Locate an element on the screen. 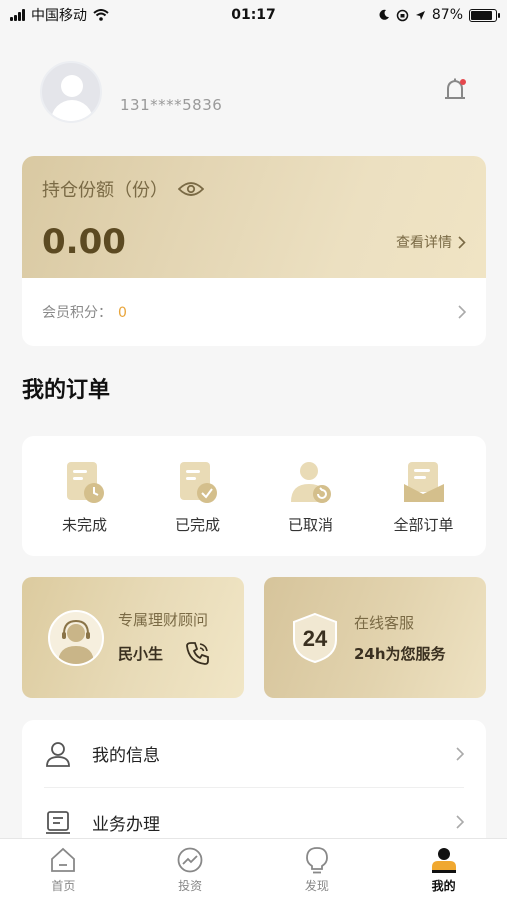  order-pending-button: 未完成 is located at coordinates (85, 496).